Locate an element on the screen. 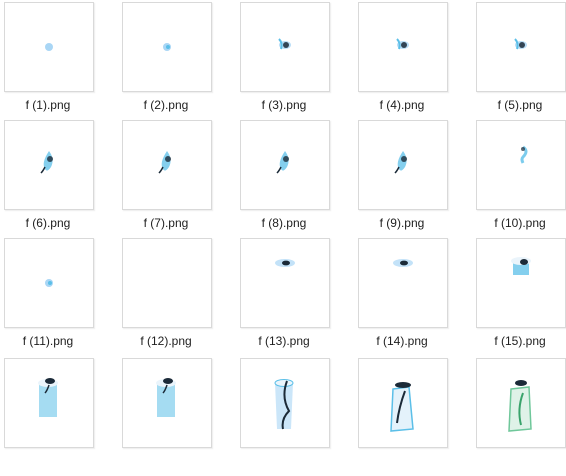  file-item: f (13).png is located at coordinates (299, 297).